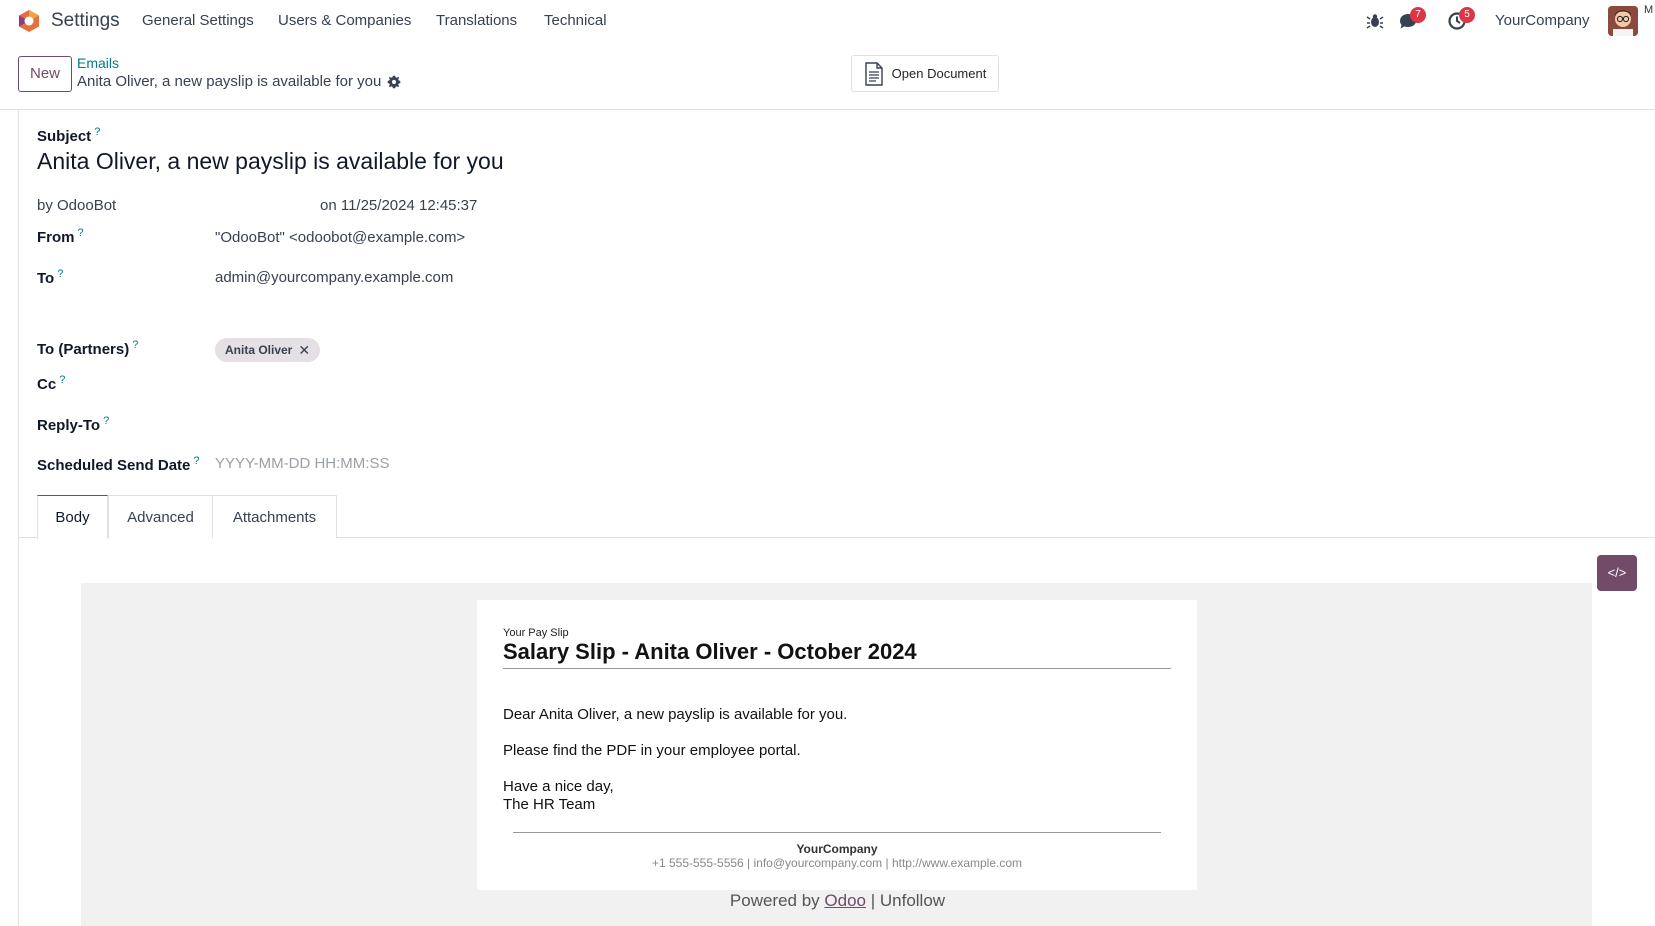  I want to click on open-document-button: Open Document, so click(925, 73).